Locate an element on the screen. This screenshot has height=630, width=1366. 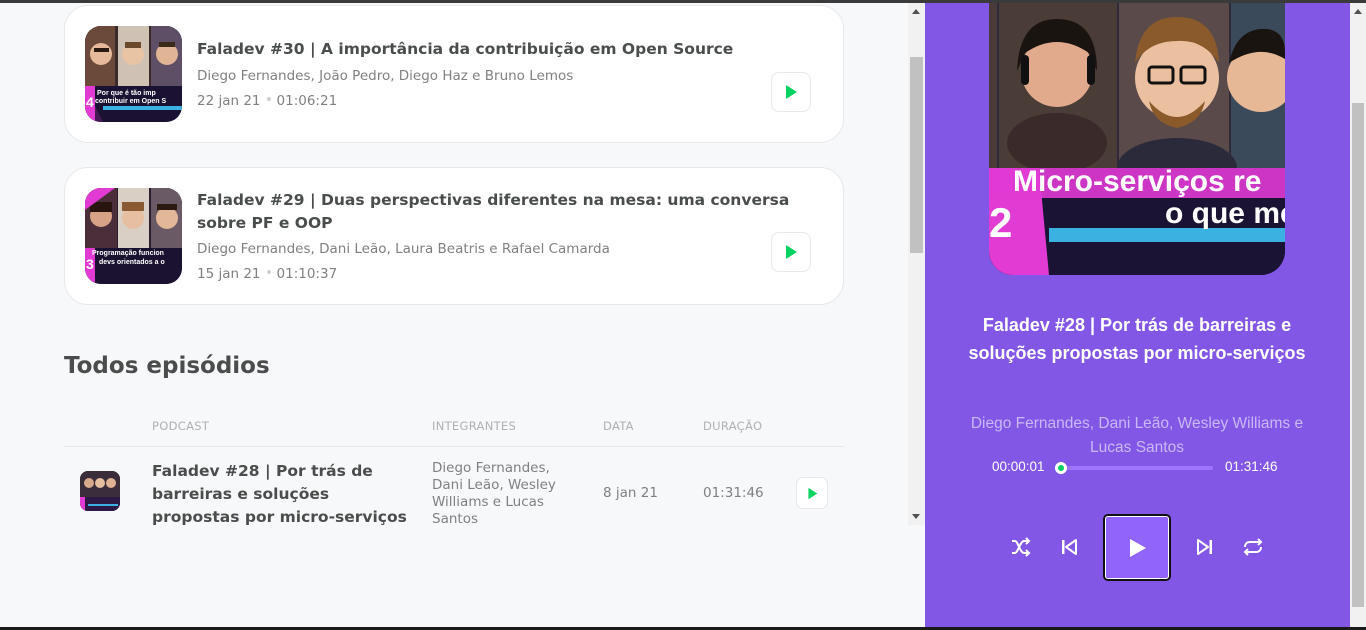
episode-thumbnail: 4 Por que é tão imp contribuir em Open S is located at coordinates (133, 74).